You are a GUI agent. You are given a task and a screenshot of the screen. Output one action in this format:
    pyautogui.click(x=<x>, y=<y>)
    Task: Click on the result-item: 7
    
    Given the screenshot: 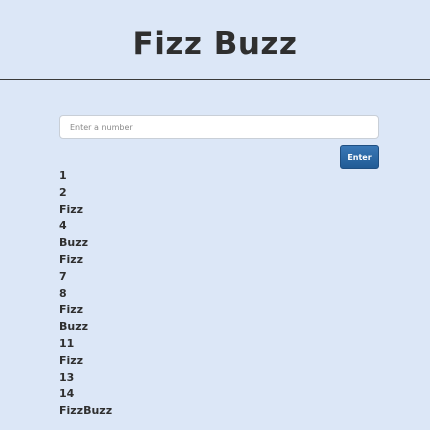 What is the action you would take?
    pyautogui.click(x=63, y=276)
    